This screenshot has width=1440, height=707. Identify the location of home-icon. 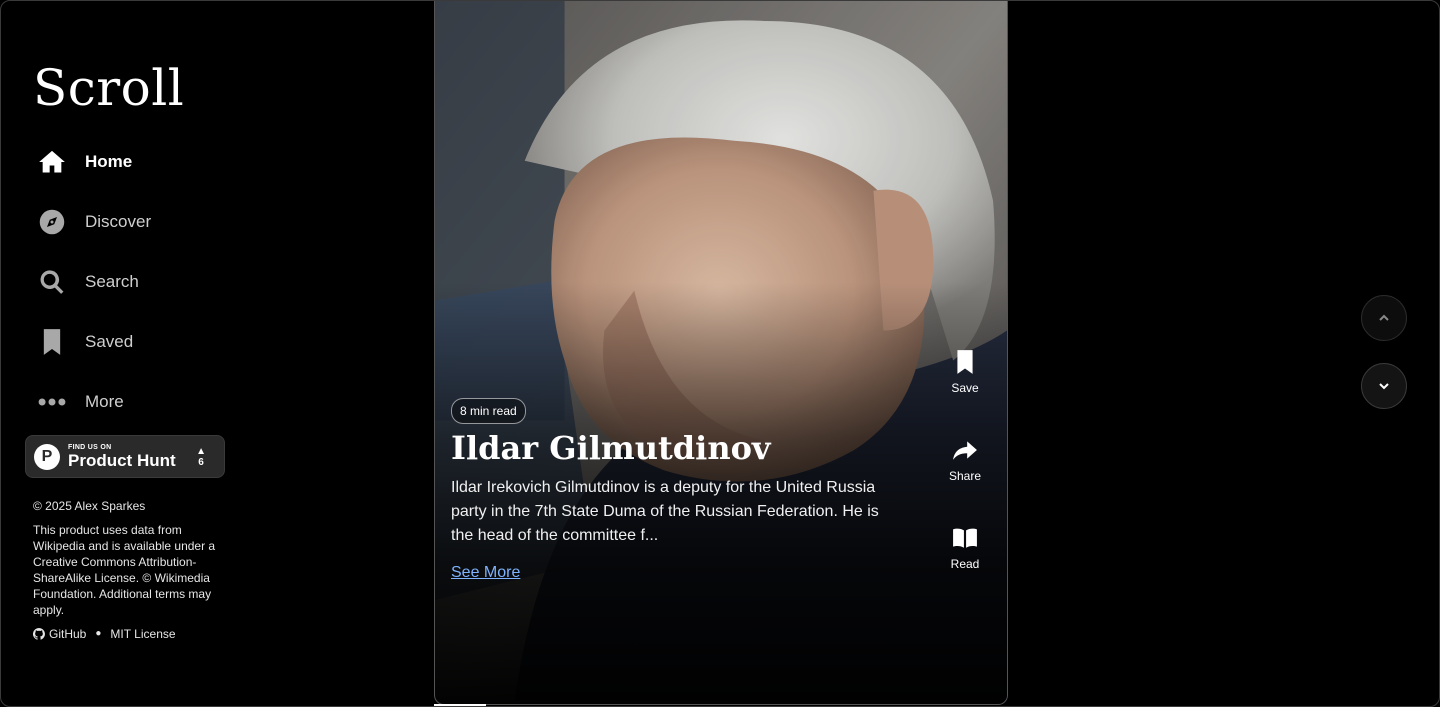
(52, 162).